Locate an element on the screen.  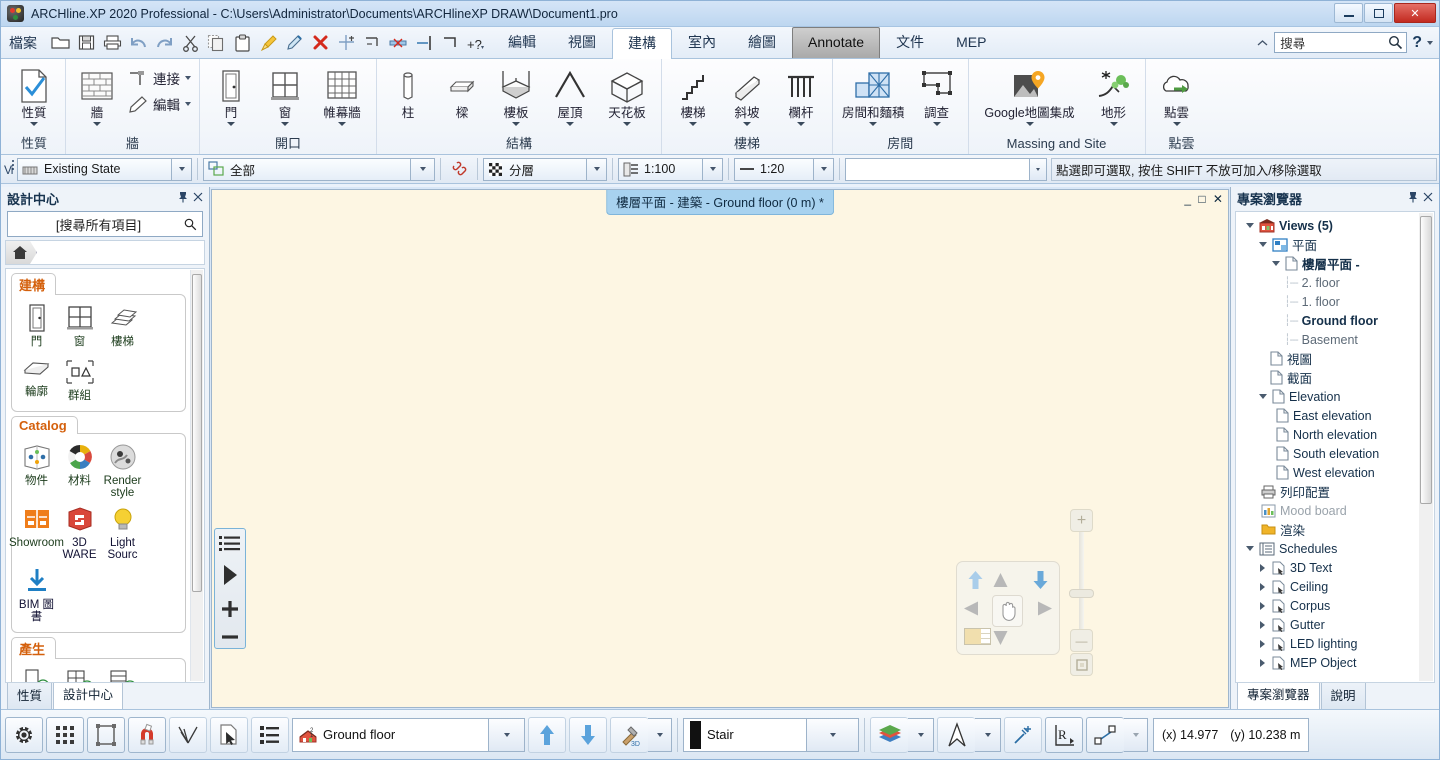
tree-row-ground-floor: ┆--- Ground floor is located at coordinates (1337, 320).